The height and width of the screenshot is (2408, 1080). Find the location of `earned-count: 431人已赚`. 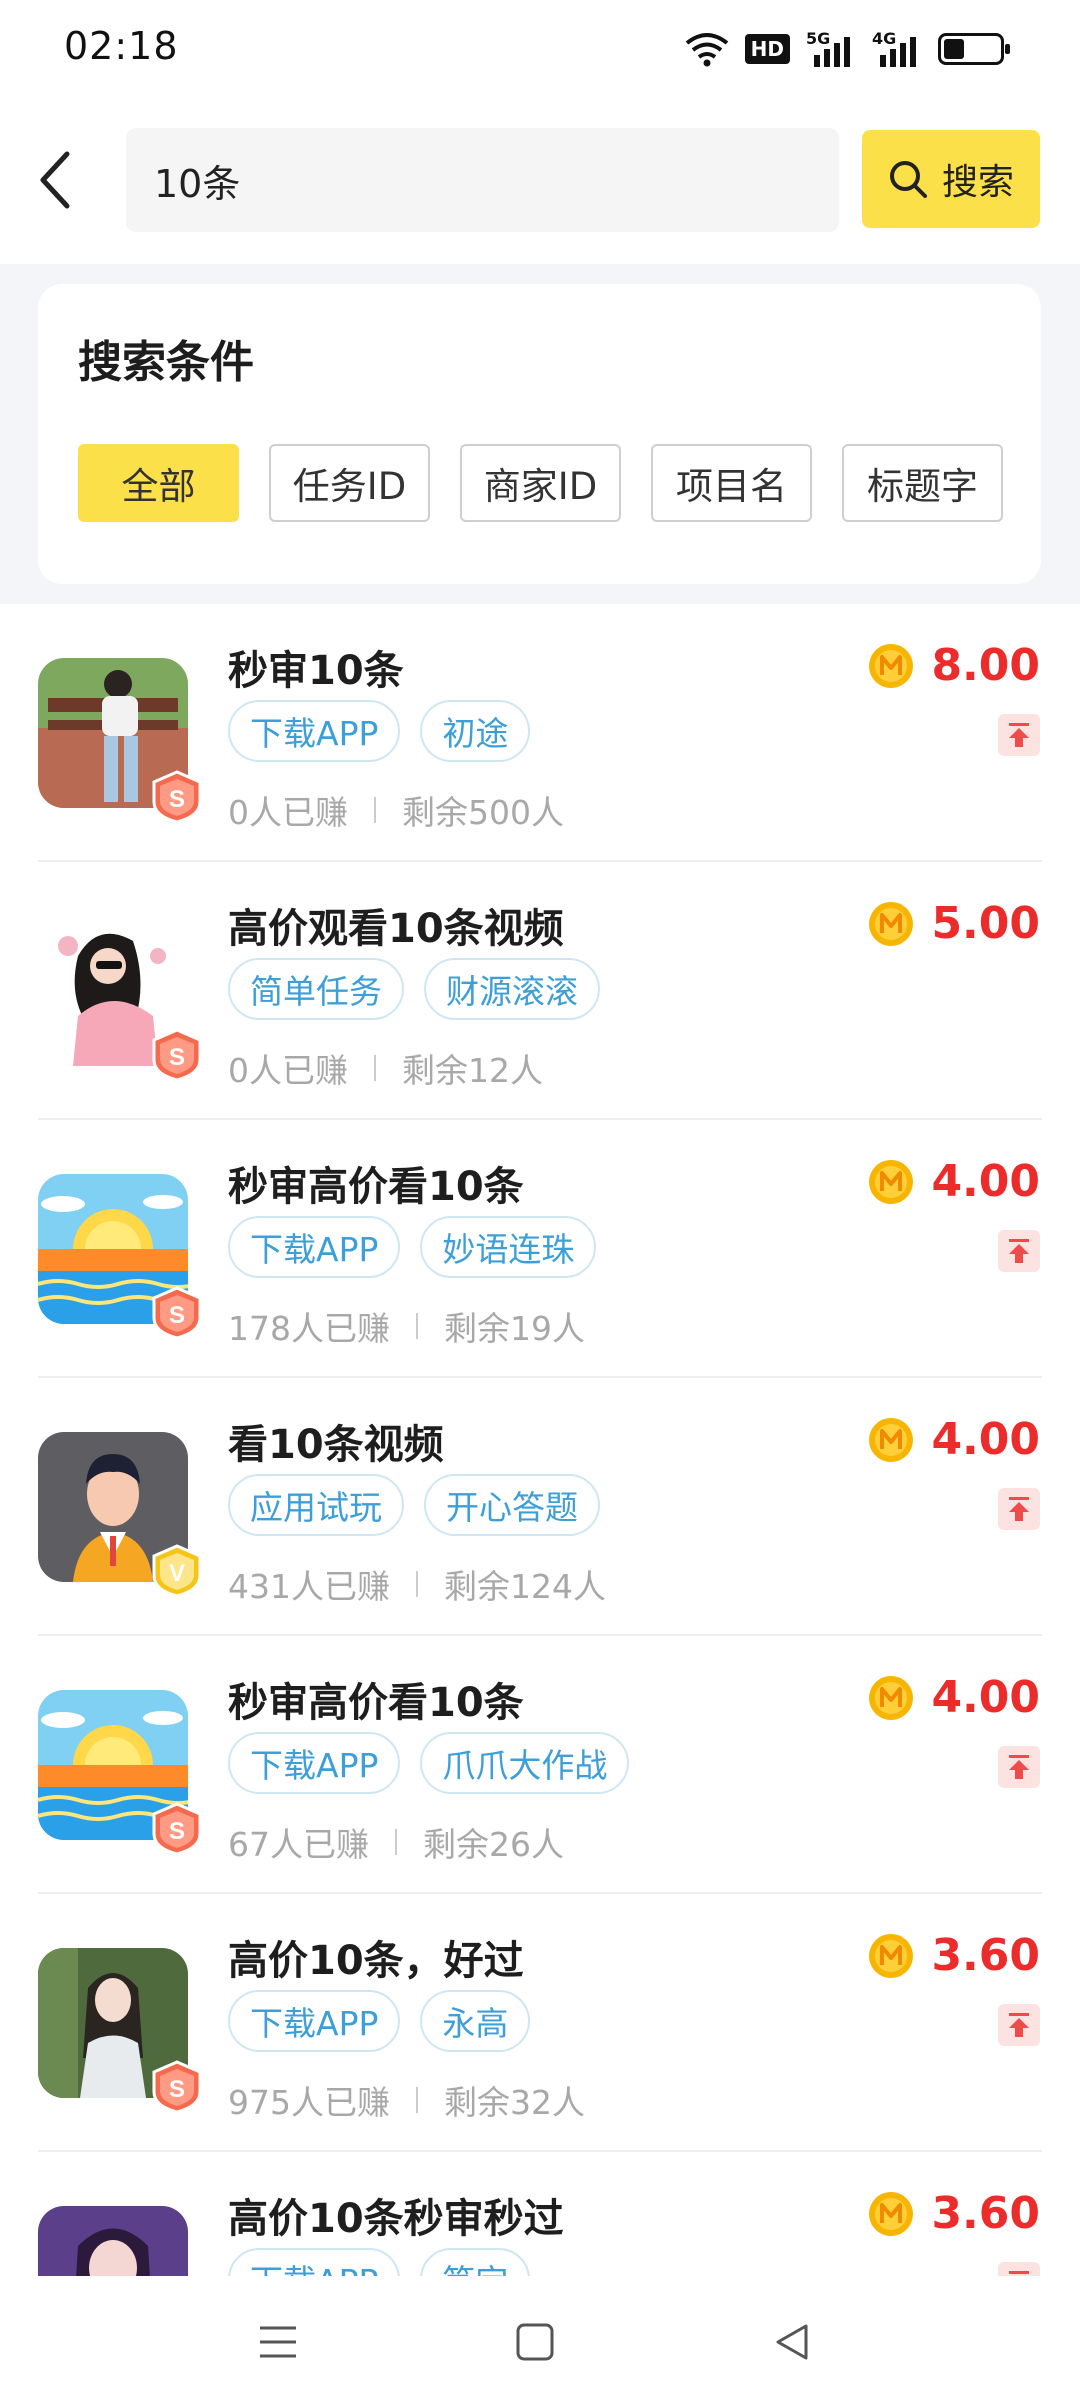

earned-count: 431人已赚 is located at coordinates (309, 1586).